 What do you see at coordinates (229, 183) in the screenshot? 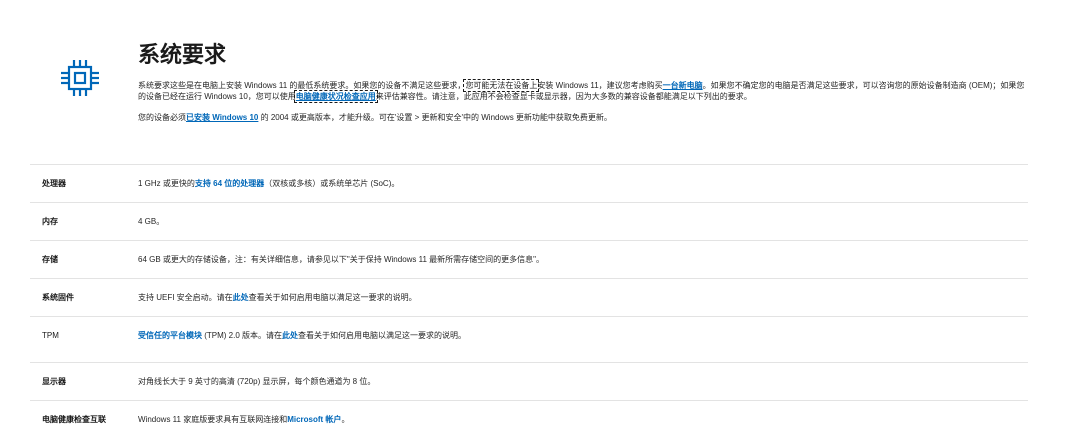
I see `64bit-processor-link: 支持 64 位的处理器` at bounding box center [229, 183].